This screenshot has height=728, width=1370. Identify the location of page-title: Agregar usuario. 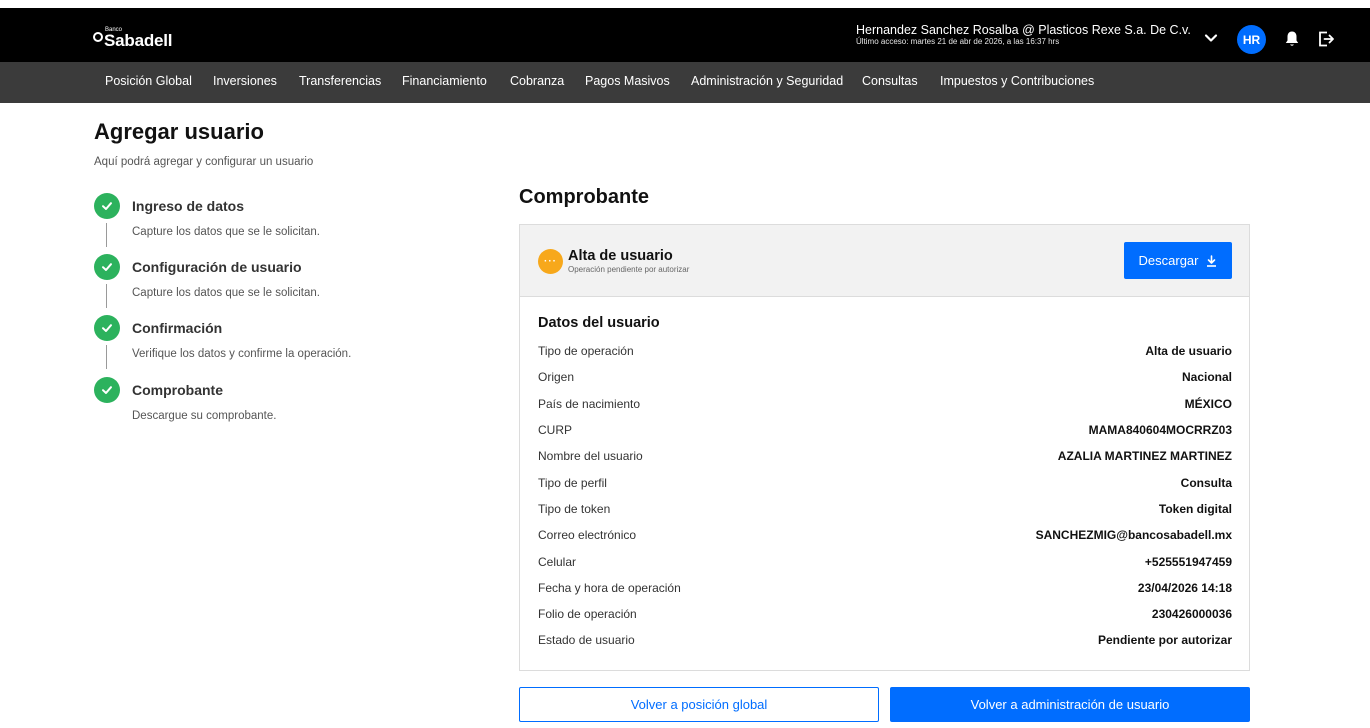
(179, 131).